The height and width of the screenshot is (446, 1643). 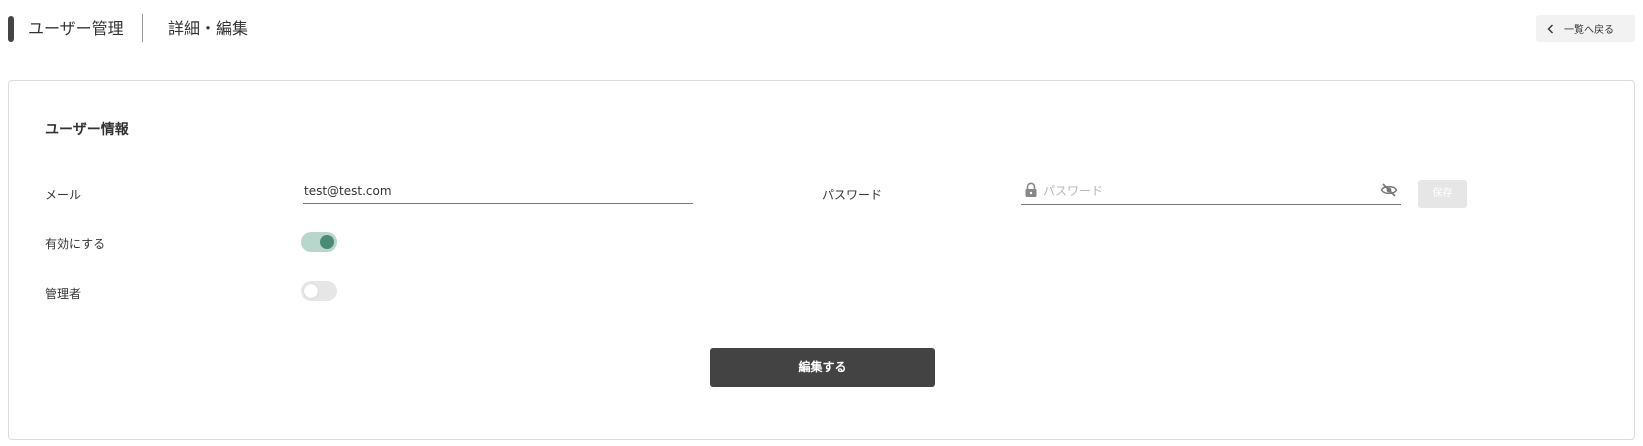 What do you see at coordinates (1389, 192) in the screenshot?
I see `eye-off-icon` at bounding box center [1389, 192].